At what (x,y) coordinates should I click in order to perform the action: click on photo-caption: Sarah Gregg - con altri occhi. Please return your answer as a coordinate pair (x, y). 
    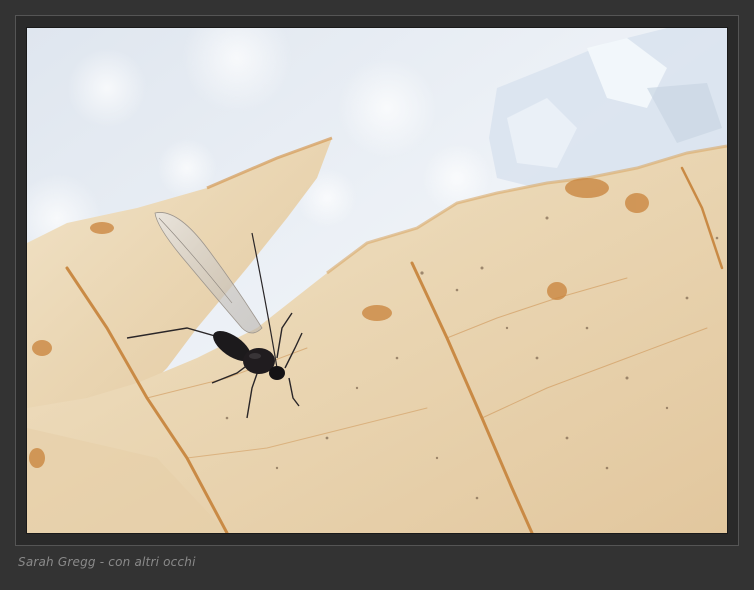
    Looking at the image, I should click on (107, 562).